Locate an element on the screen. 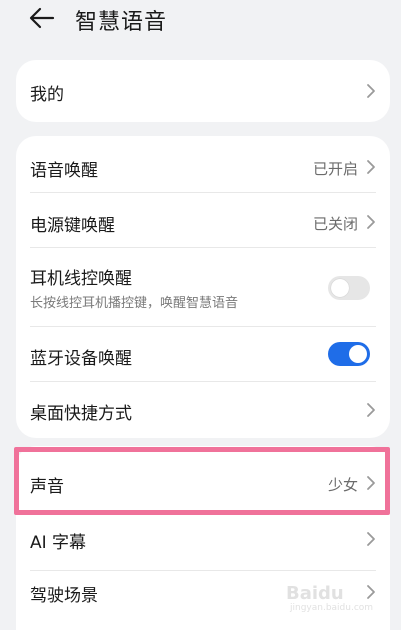 The height and width of the screenshot is (630, 401). list-item-label: 语音唤醒 is located at coordinates (64, 171).